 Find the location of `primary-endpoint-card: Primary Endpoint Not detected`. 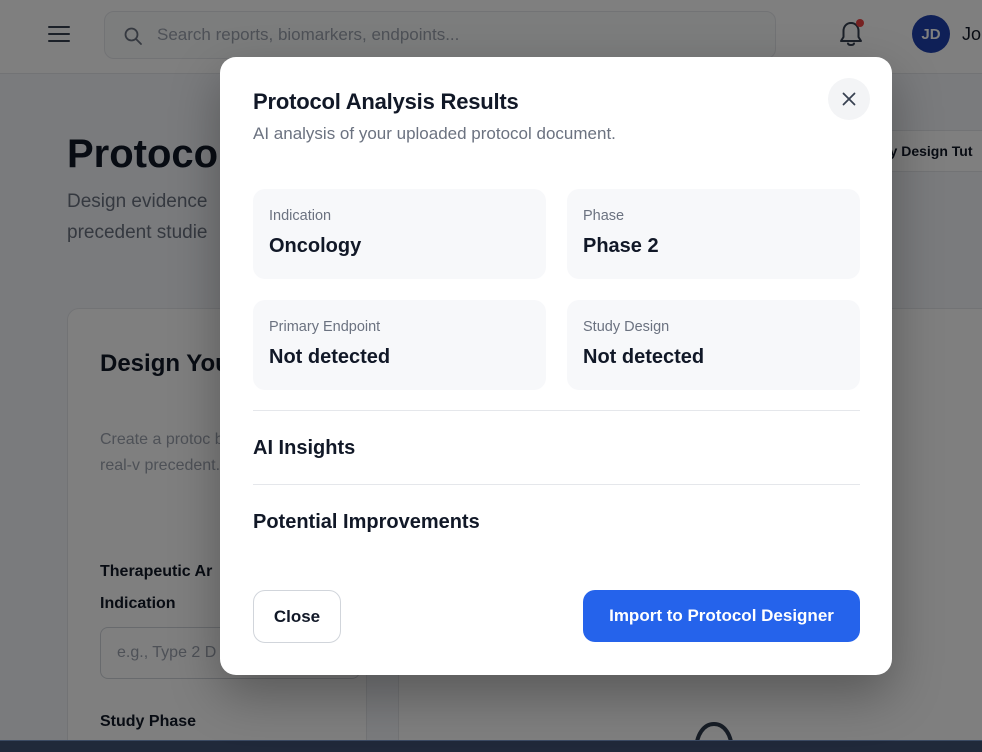

primary-endpoint-card: Primary Endpoint Not detected is located at coordinates (399, 345).